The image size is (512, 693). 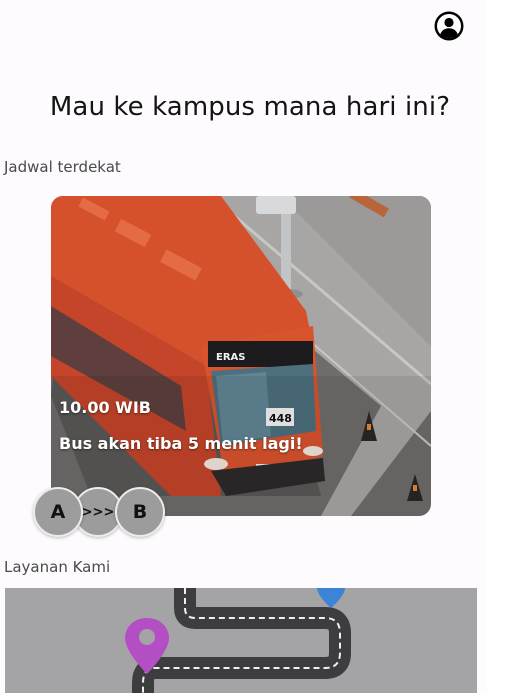 What do you see at coordinates (105, 407) in the screenshot?
I see `schedule-time: 10.00 WIB` at bounding box center [105, 407].